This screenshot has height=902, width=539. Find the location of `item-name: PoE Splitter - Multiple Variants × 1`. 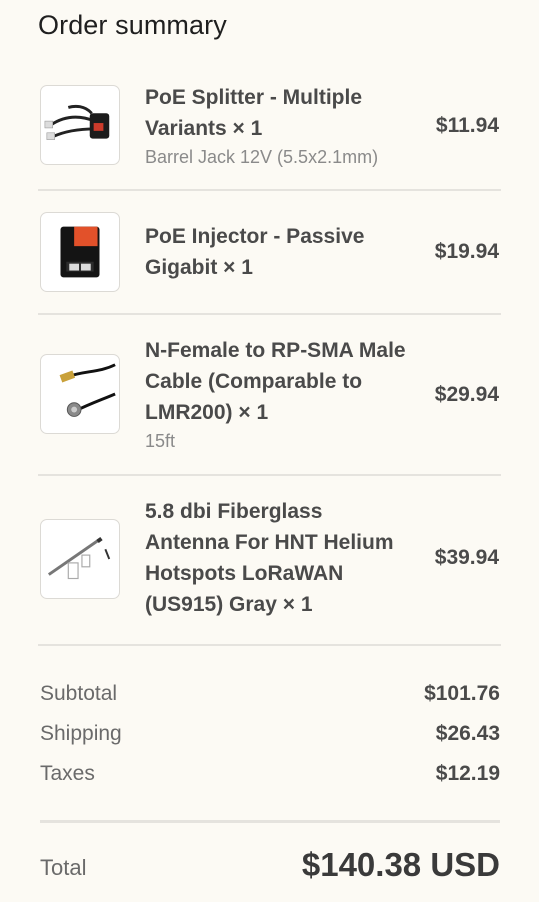

item-name: PoE Splitter - Multiple Variants × 1 is located at coordinates (254, 113).